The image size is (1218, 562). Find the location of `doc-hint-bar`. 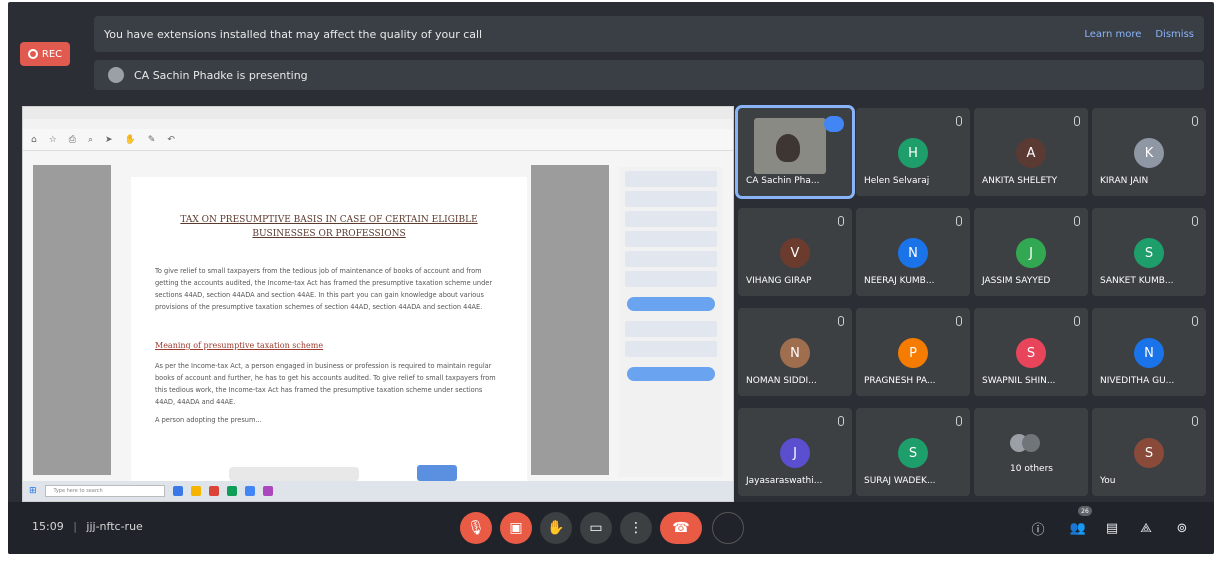

doc-hint-bar is located at coordinates (294, 474).